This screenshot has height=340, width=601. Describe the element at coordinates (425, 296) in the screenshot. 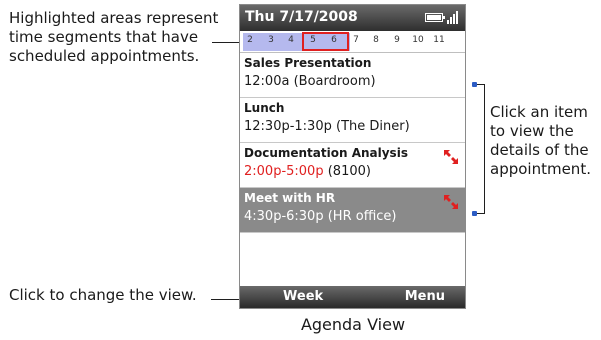

I see `menu-softkey: Menu` at that location.